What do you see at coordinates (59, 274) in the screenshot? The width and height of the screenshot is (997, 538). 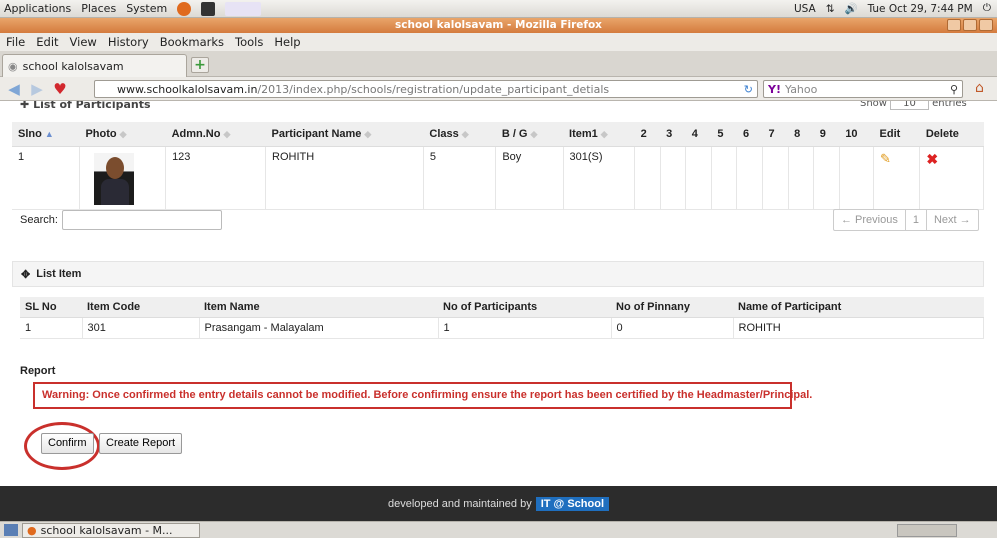 I see `list-item-title: List Item` at bounding box center [59, 274].